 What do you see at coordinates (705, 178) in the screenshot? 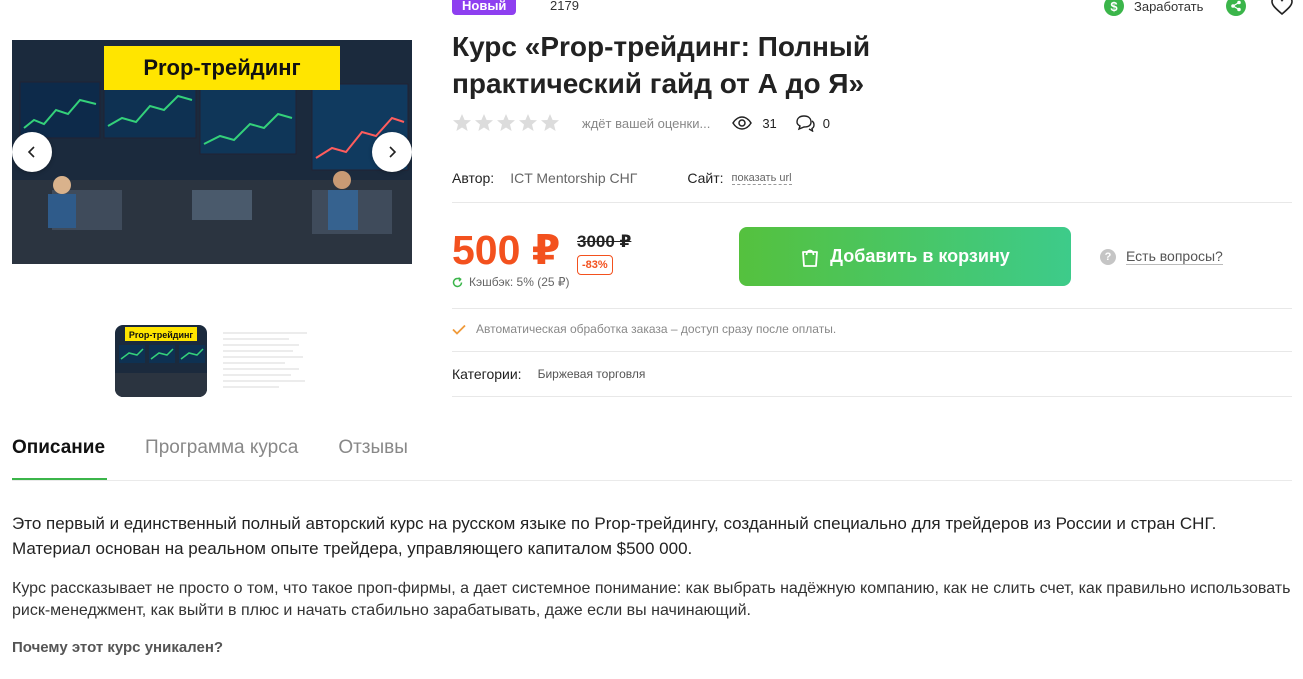
I see `site-label: Сайт:` at bounding box center [705, 178].